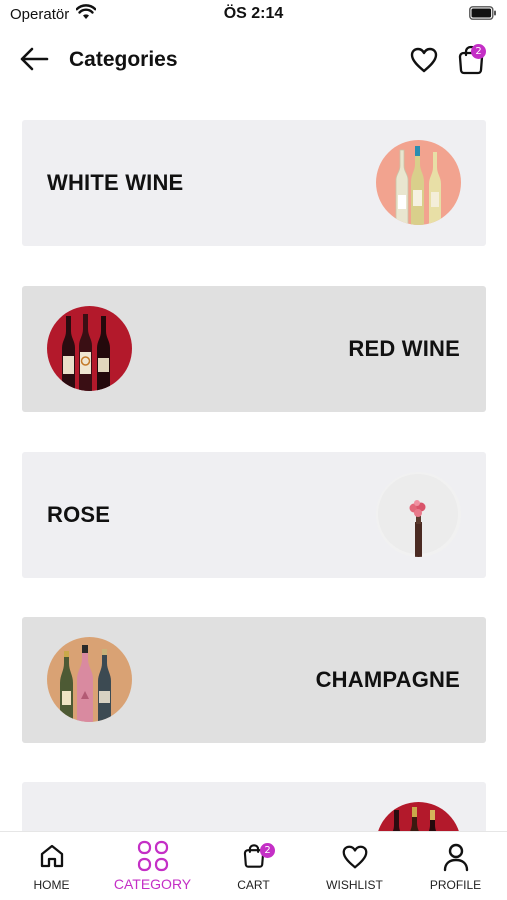 The width and height of the screenshot is (507, 900). I want to click on status-bar: Operatör ÖS 2:14, so click(253, 15).